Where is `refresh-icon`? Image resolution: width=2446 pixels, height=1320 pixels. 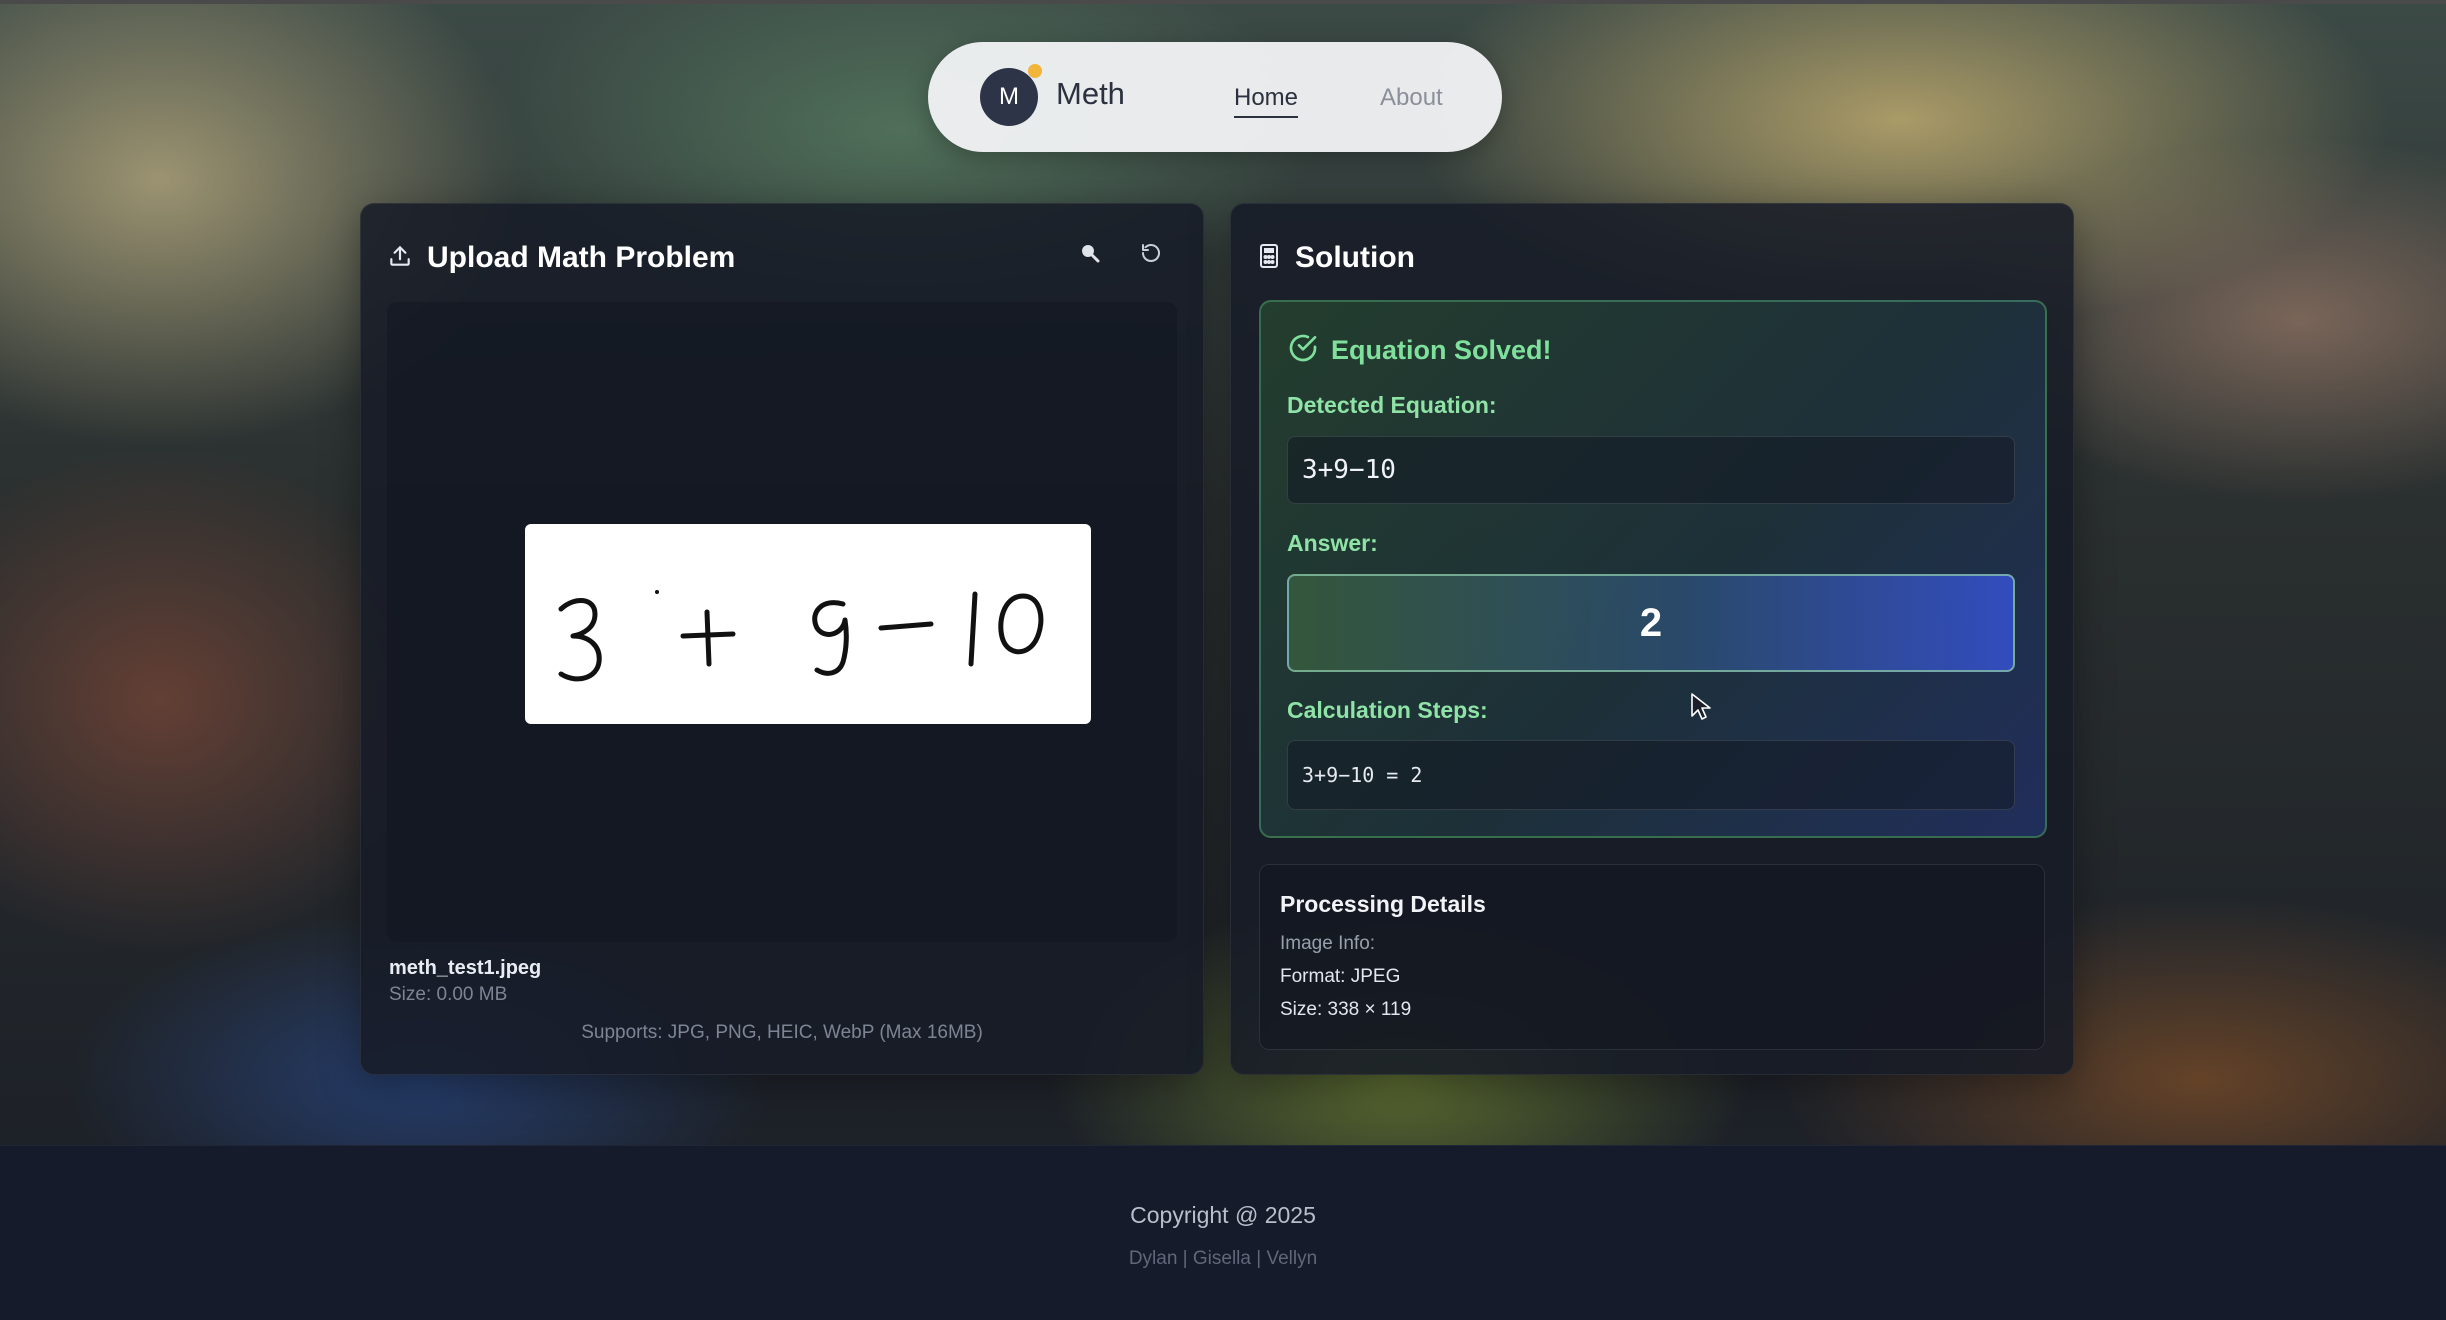
refresh-icon is located at coordinates (1151, 255).